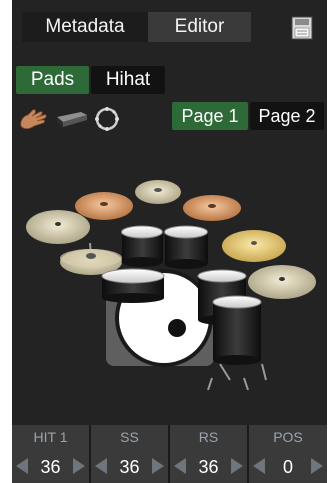  Describe the element at coordinates (129, 454) in the screenshot. I see `param-ss: SS 36` at that location.